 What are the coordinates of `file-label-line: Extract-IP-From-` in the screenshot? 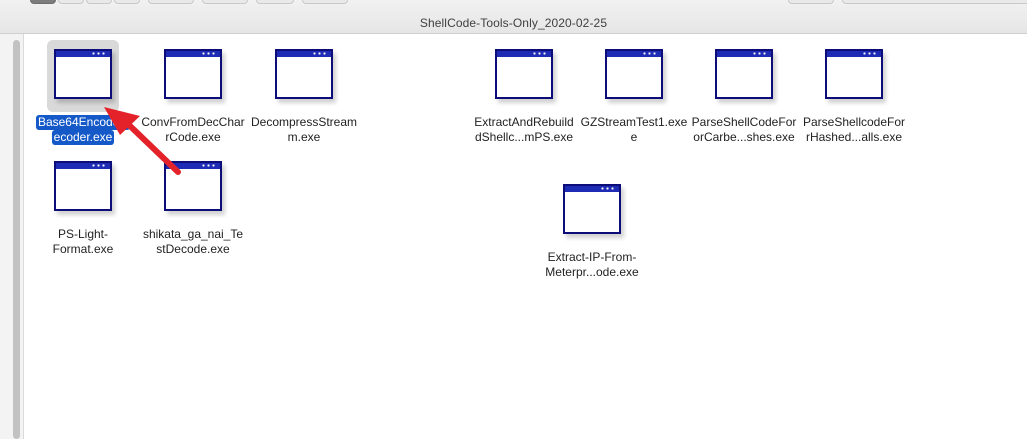 It's located at (592, 257).